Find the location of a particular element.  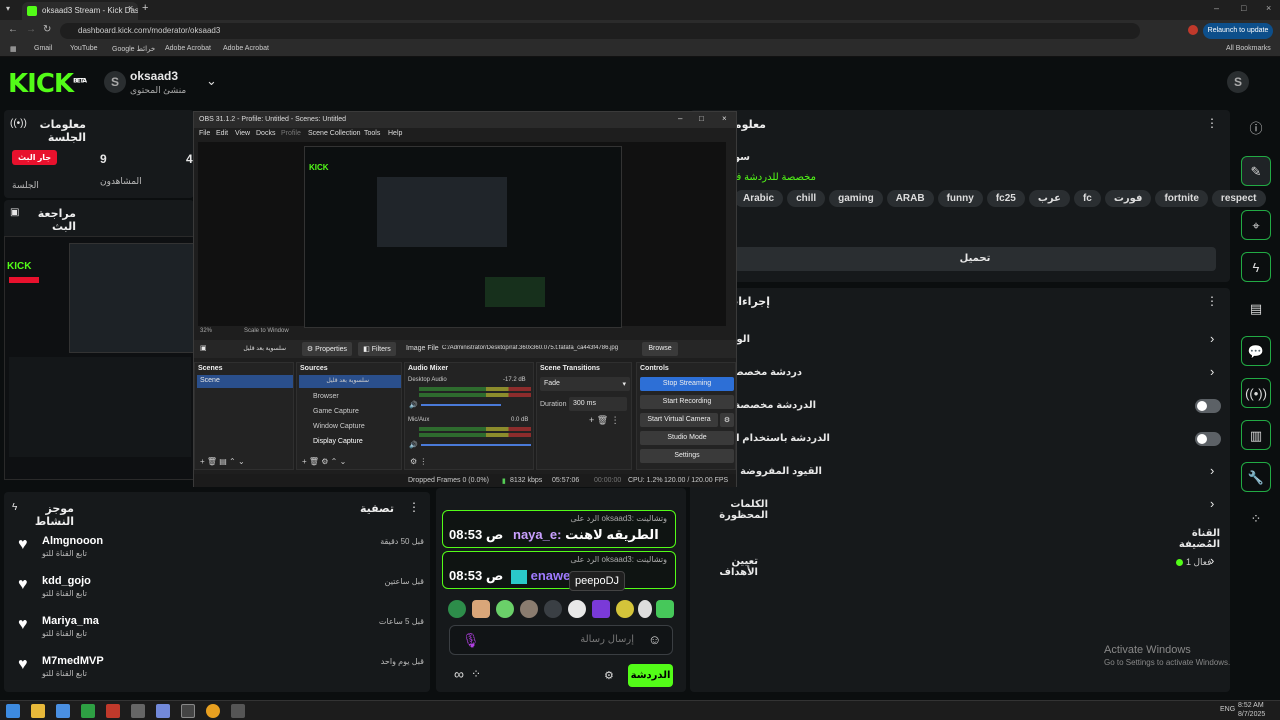

minimize-icon: – is located at coordinates (1216, 8).